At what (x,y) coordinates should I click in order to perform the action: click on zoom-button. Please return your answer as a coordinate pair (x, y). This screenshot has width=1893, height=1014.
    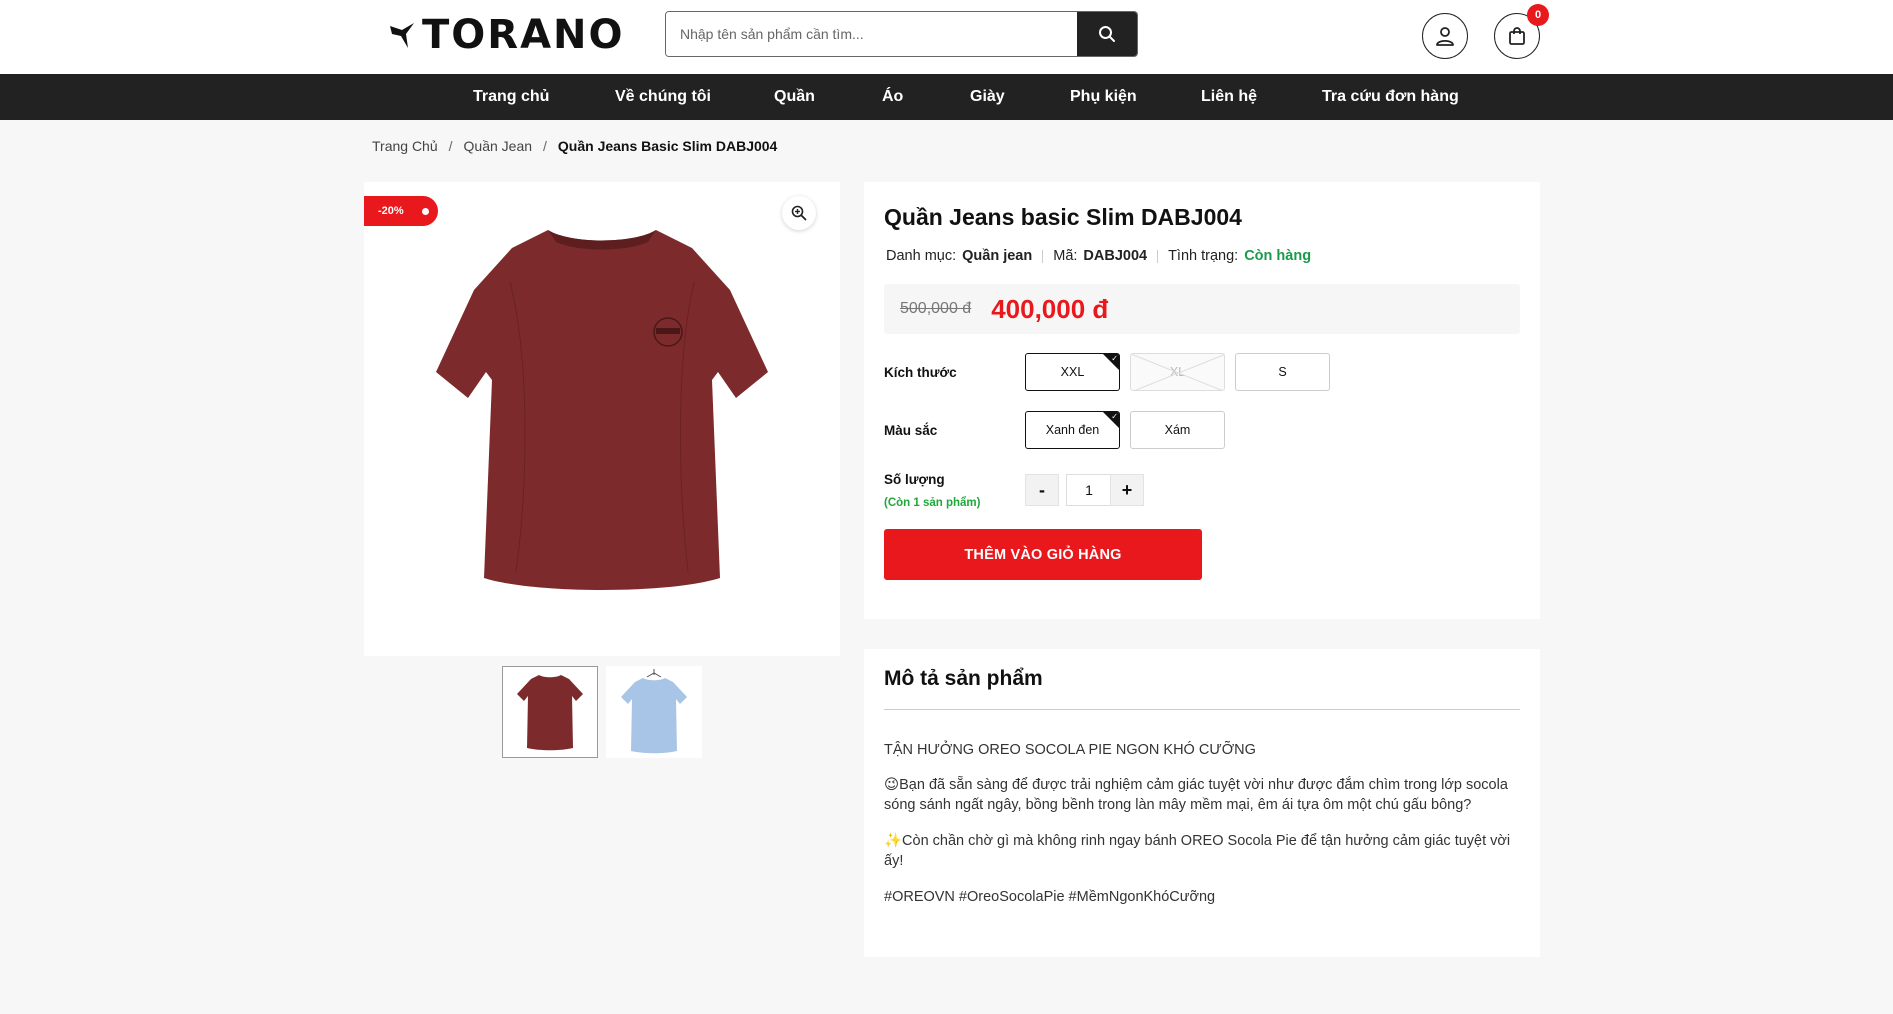
    Looking at the image, I should click on (799, 213).